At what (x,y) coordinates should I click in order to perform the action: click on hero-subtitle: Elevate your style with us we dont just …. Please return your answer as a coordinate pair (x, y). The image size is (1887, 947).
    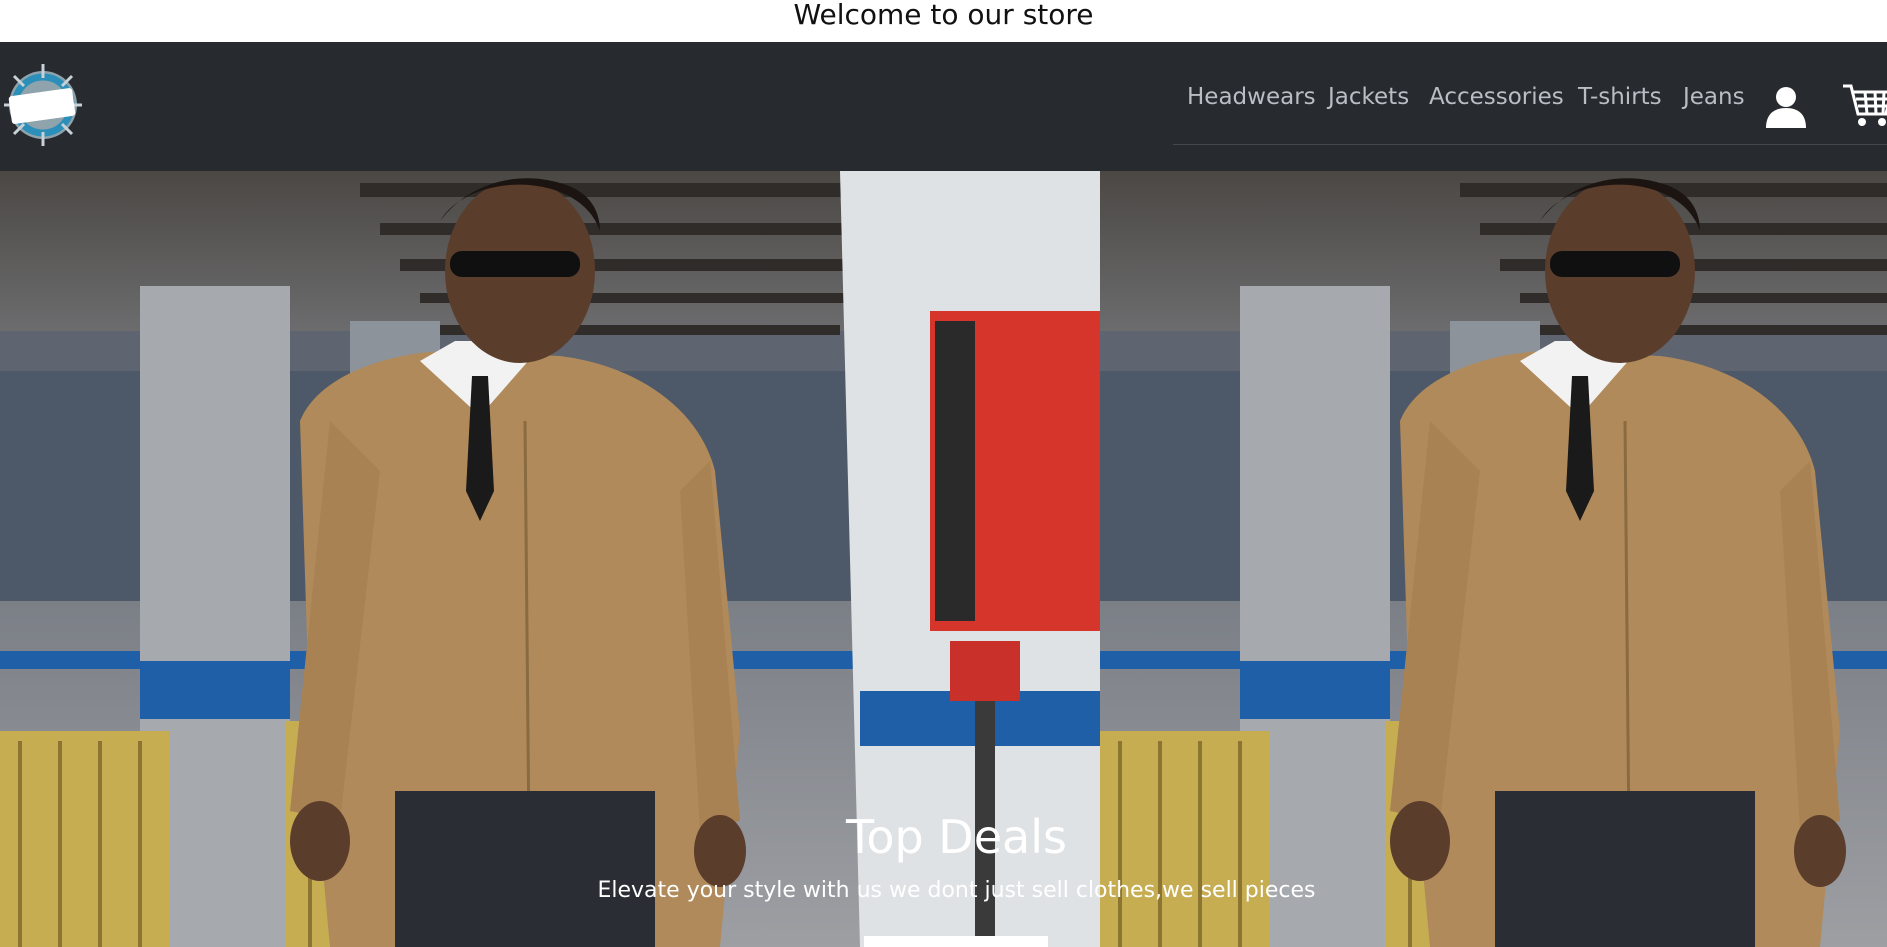
    Looking at the image, I should click on (956, 890).